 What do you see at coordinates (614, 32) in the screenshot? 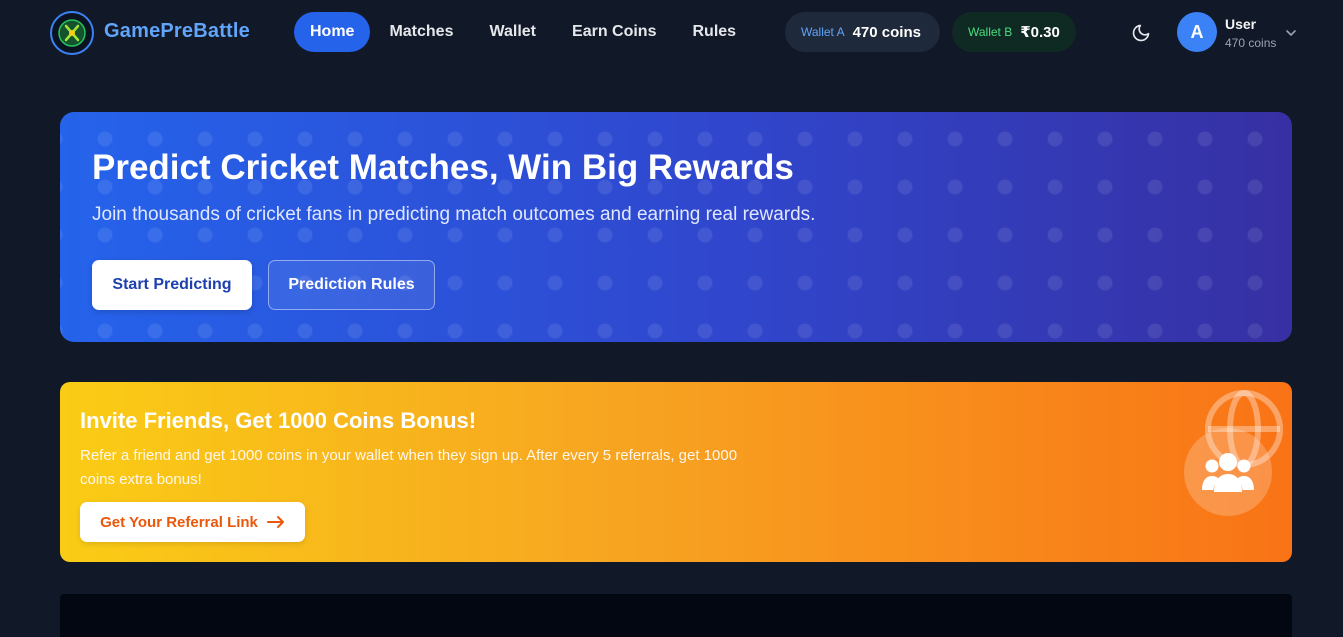
I see `nav-earn-coins: Earn Coins` at bounding box center [614, 32].